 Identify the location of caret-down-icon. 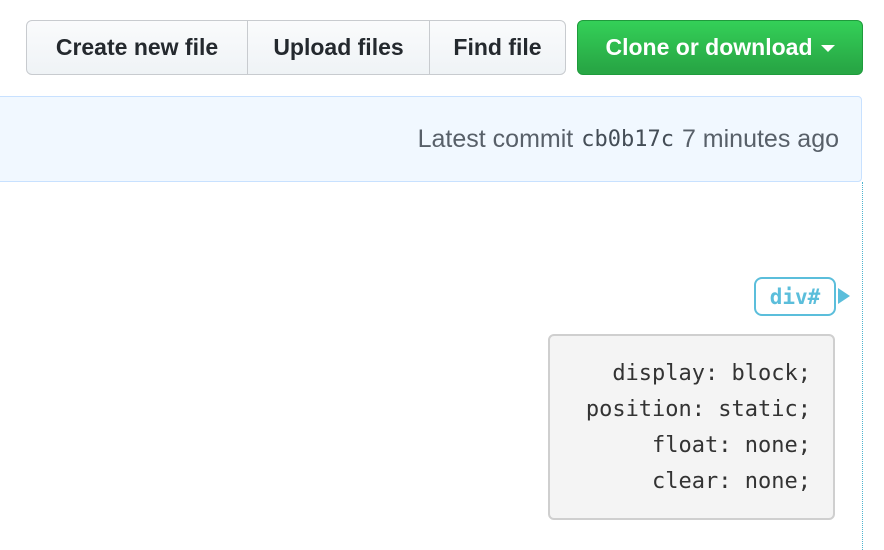
(827, 48).